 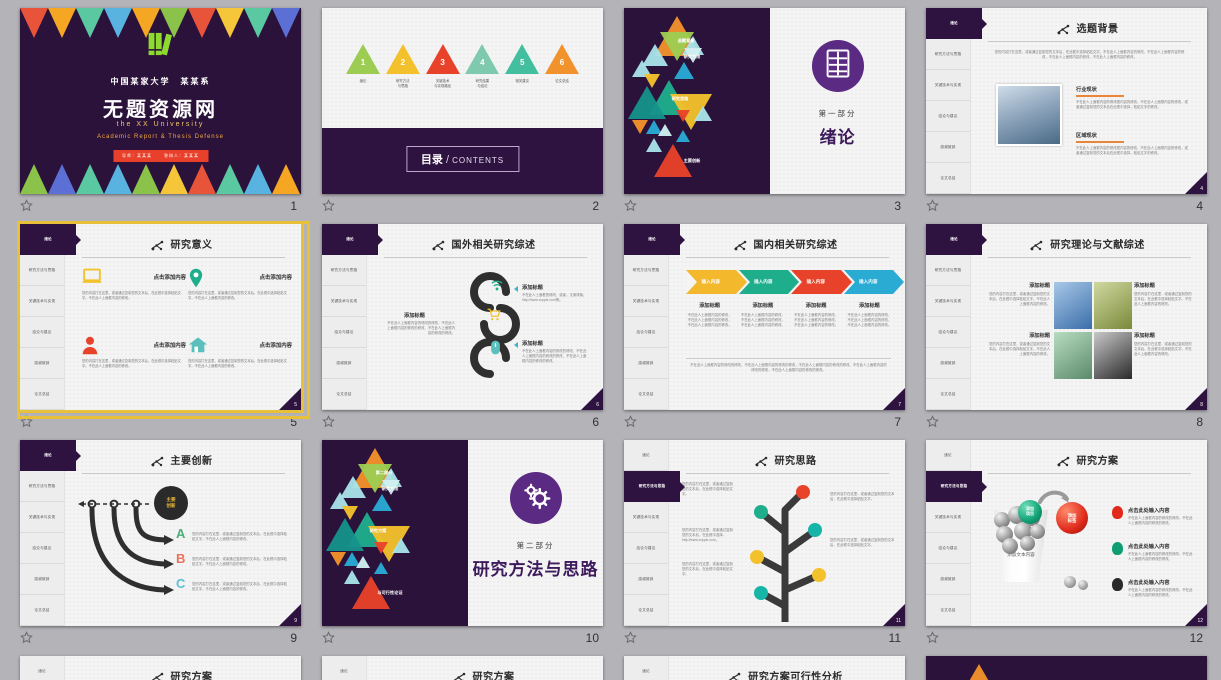 I want to click on thumbnail-cell-13: 绪论研究方法与思路关键技术与实现结论与建议感谢致辞论文总结研究方案13, so click(x=165, y=666).